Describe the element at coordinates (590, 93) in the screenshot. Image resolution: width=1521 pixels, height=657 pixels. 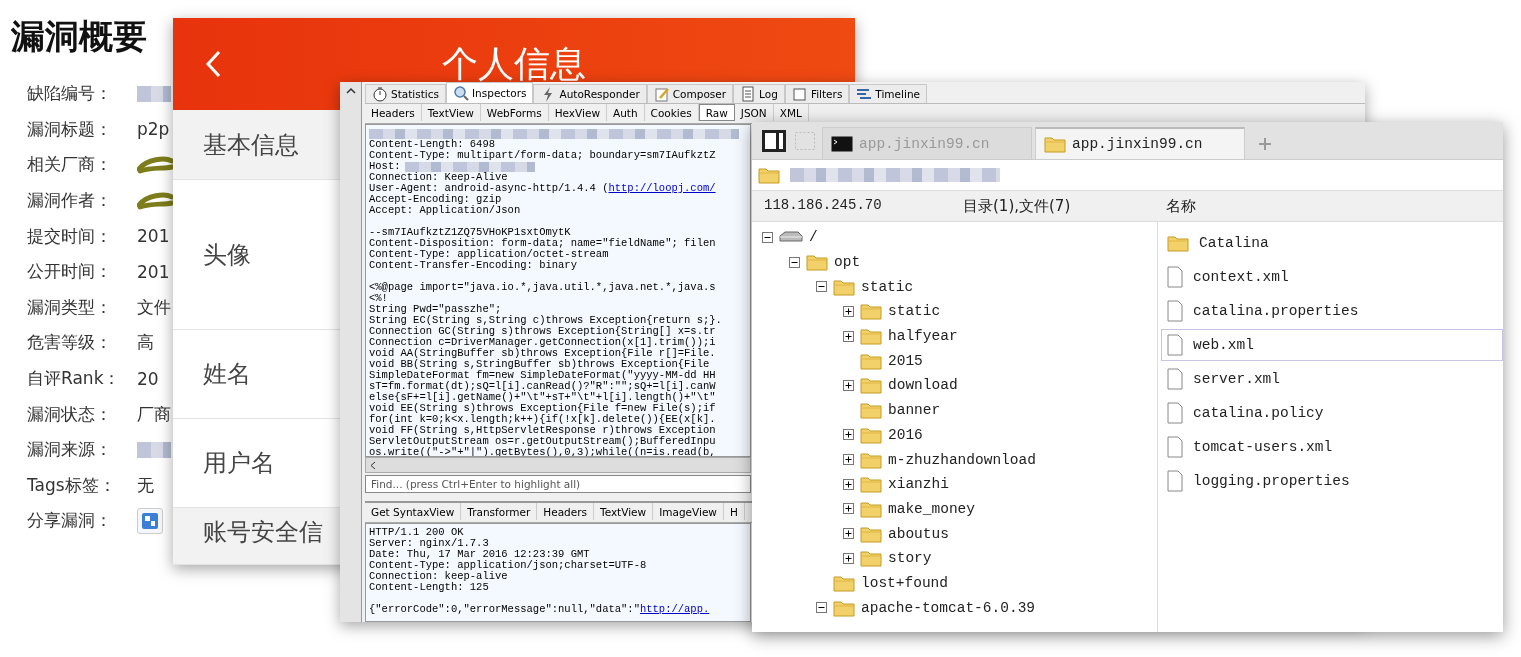
I see `tab: AutoResponder` at that location.